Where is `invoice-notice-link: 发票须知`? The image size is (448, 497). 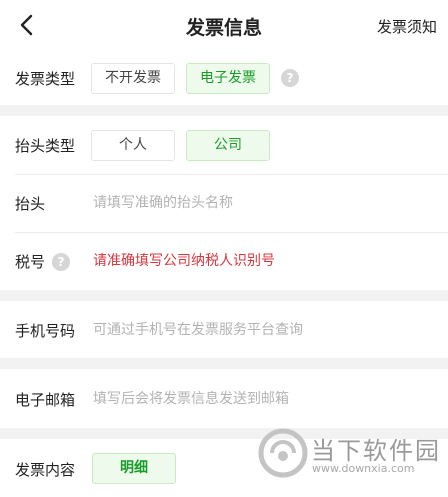
invoice-notice-link: 发票须知 is located at coordinates (407, 26).